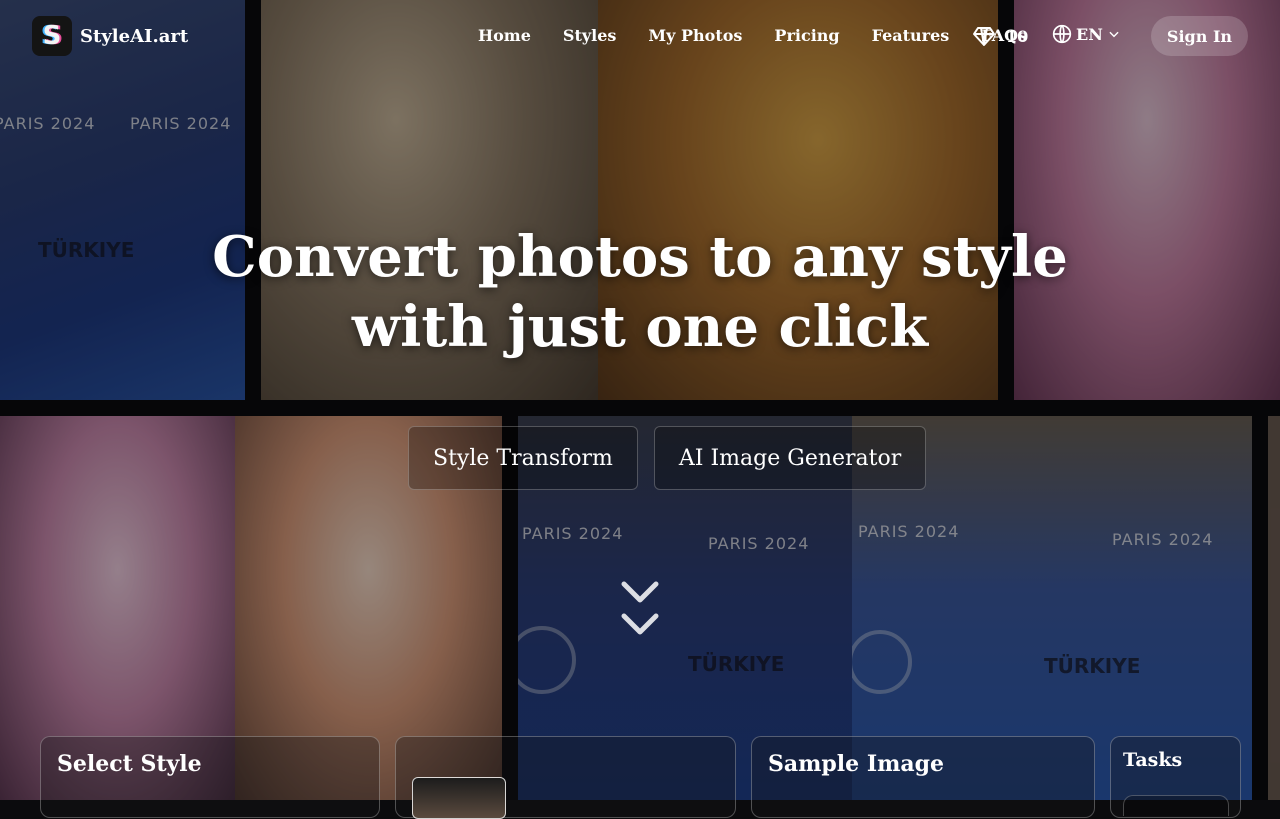 This screenshot has height=819, width=1280. What do you see at coordinates (1114, 34) in the screenshot?
I see `chevron-down-icon` at bounding box center [1114, 34].